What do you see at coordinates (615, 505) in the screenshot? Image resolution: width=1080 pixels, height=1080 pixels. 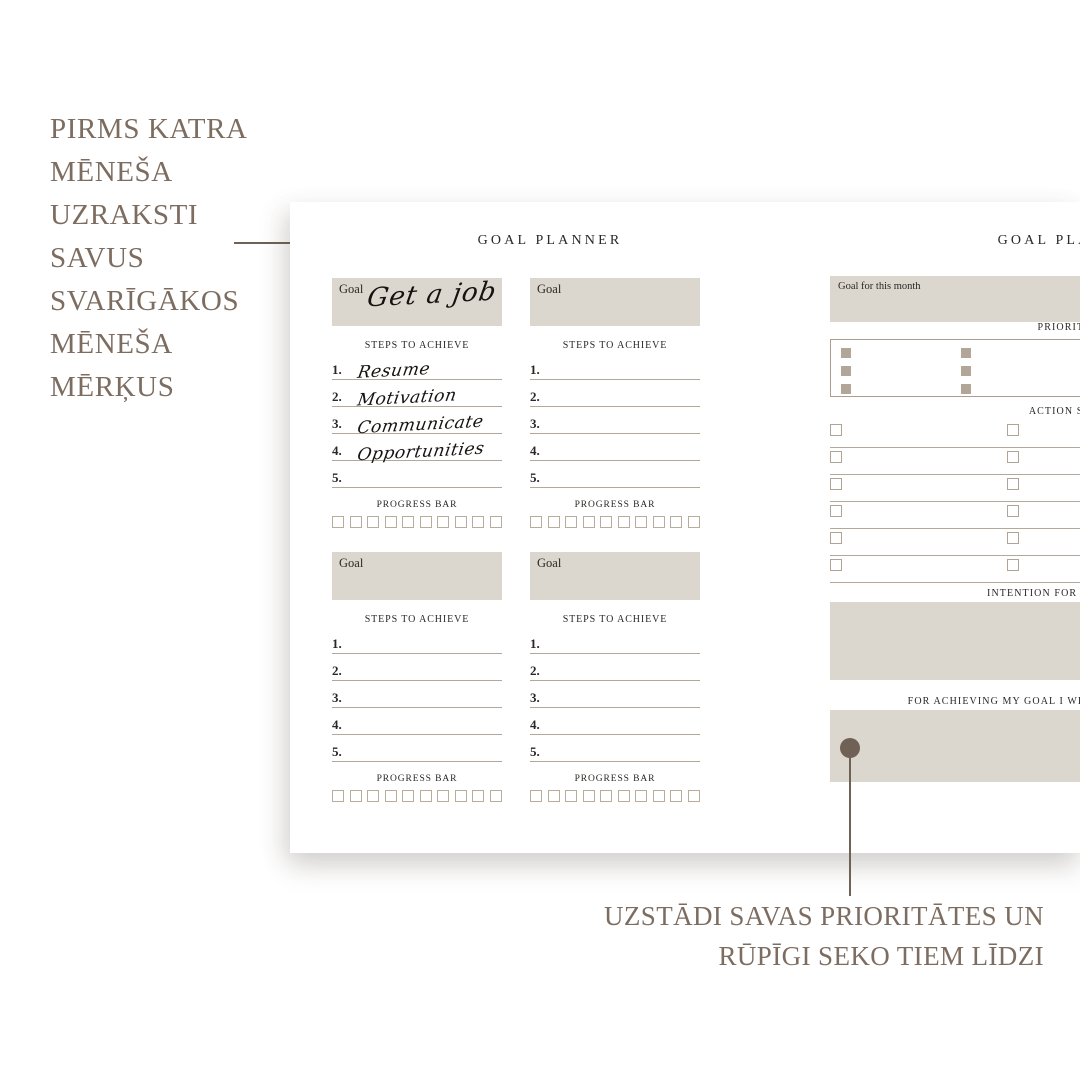 I see `progress-bar-title: PROGRESS BAR` at bounding box center [615, 505].